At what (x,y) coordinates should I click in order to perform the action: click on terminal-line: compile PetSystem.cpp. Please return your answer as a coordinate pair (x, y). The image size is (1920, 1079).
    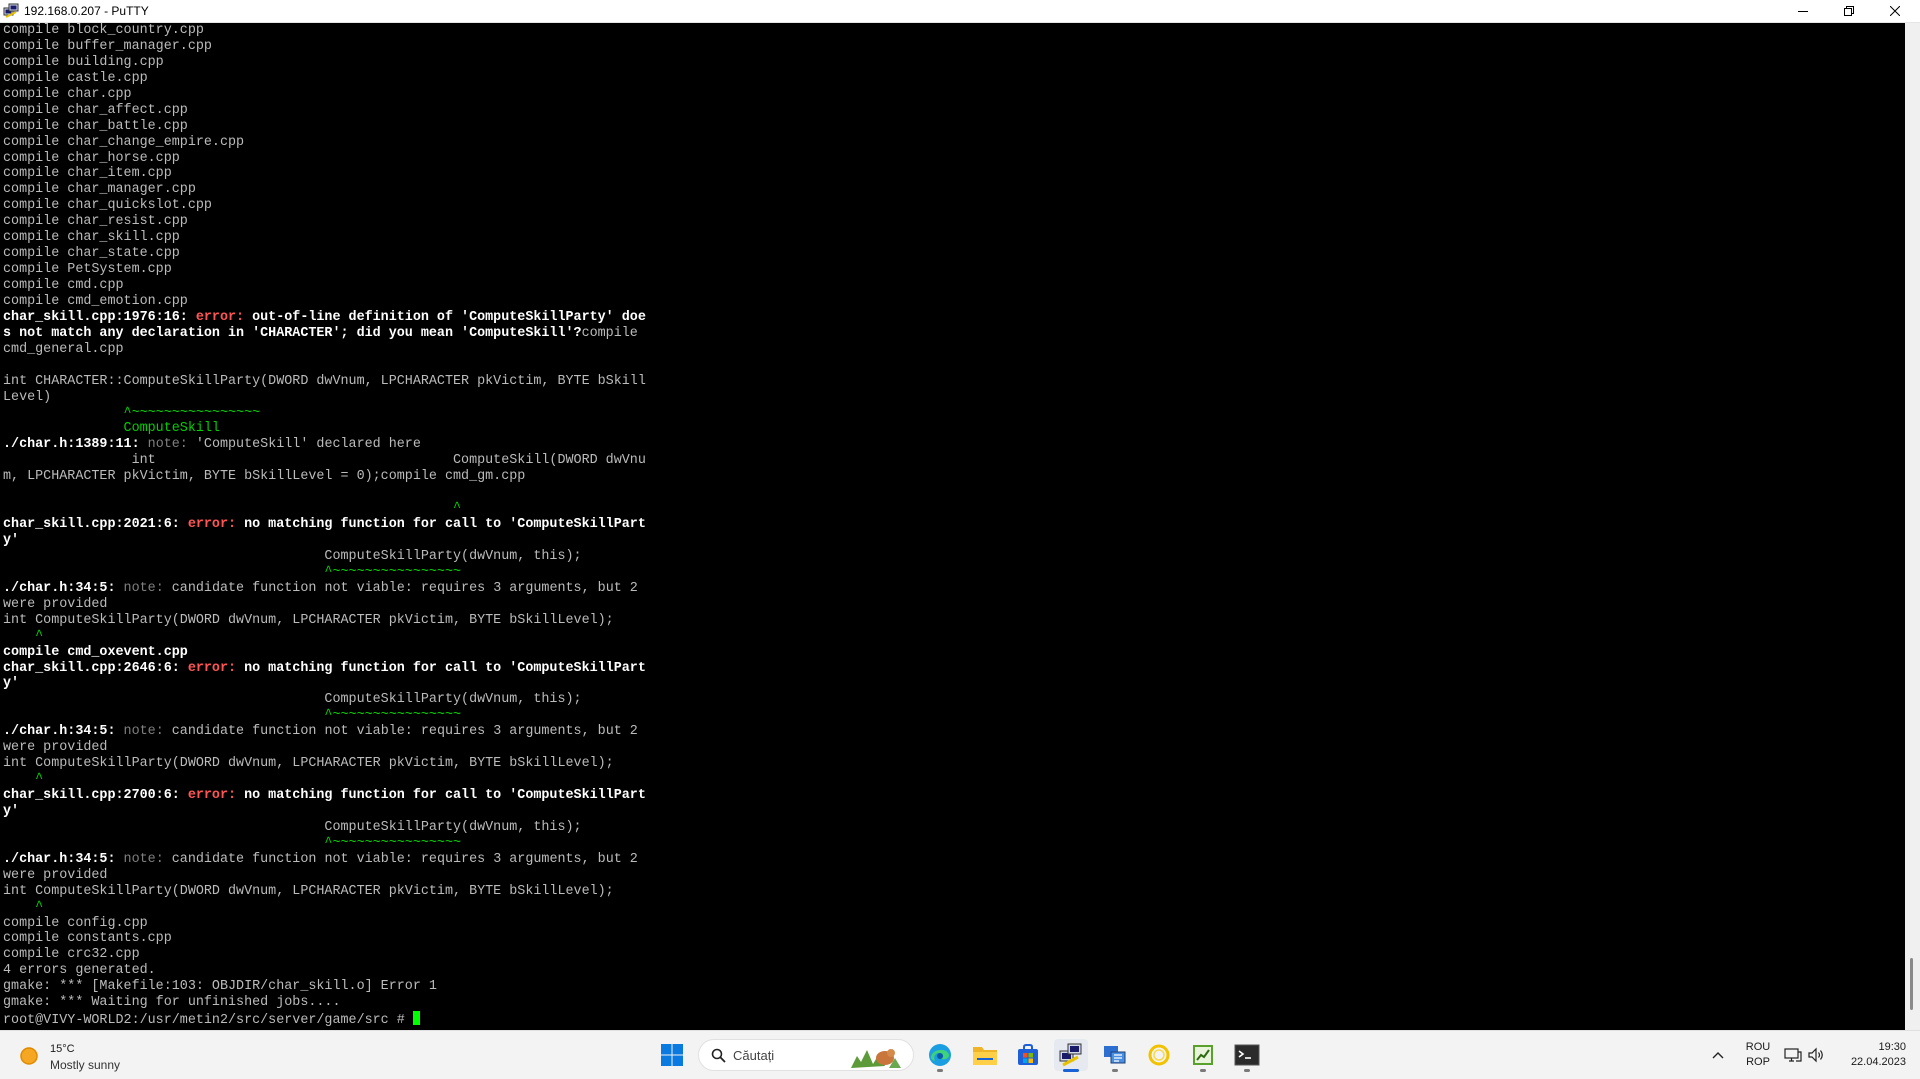
    Looking at the image, I should click on (324, 270).